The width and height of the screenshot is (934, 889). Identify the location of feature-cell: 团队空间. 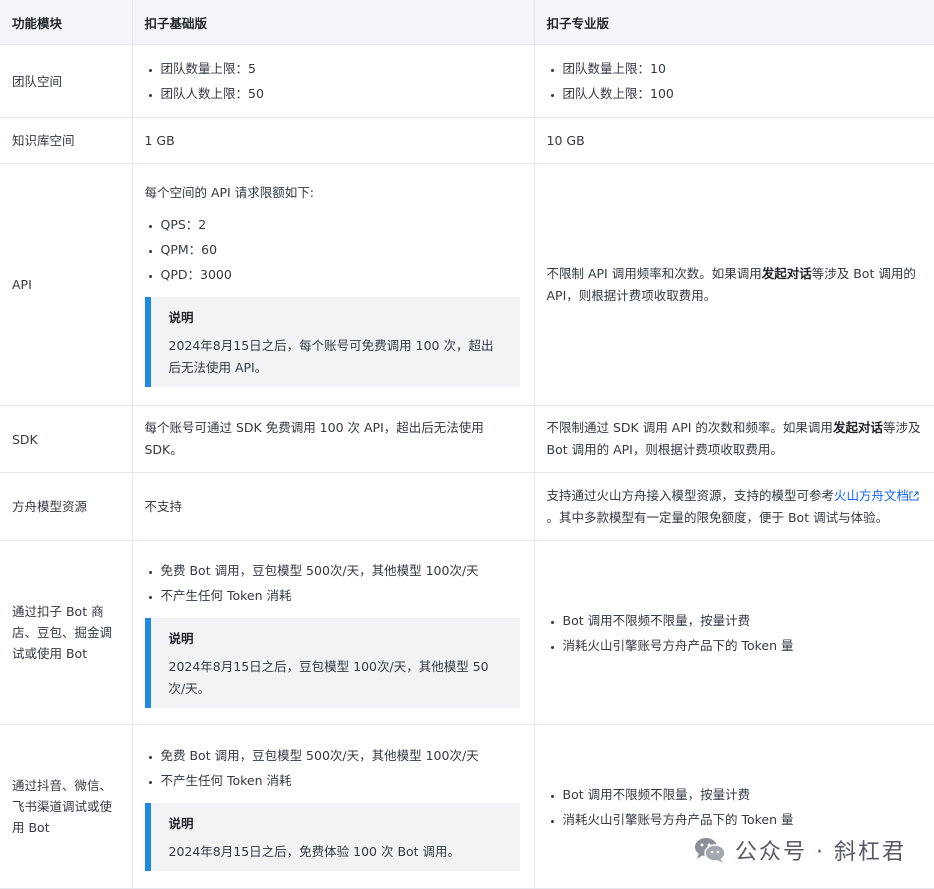
(66, 81).